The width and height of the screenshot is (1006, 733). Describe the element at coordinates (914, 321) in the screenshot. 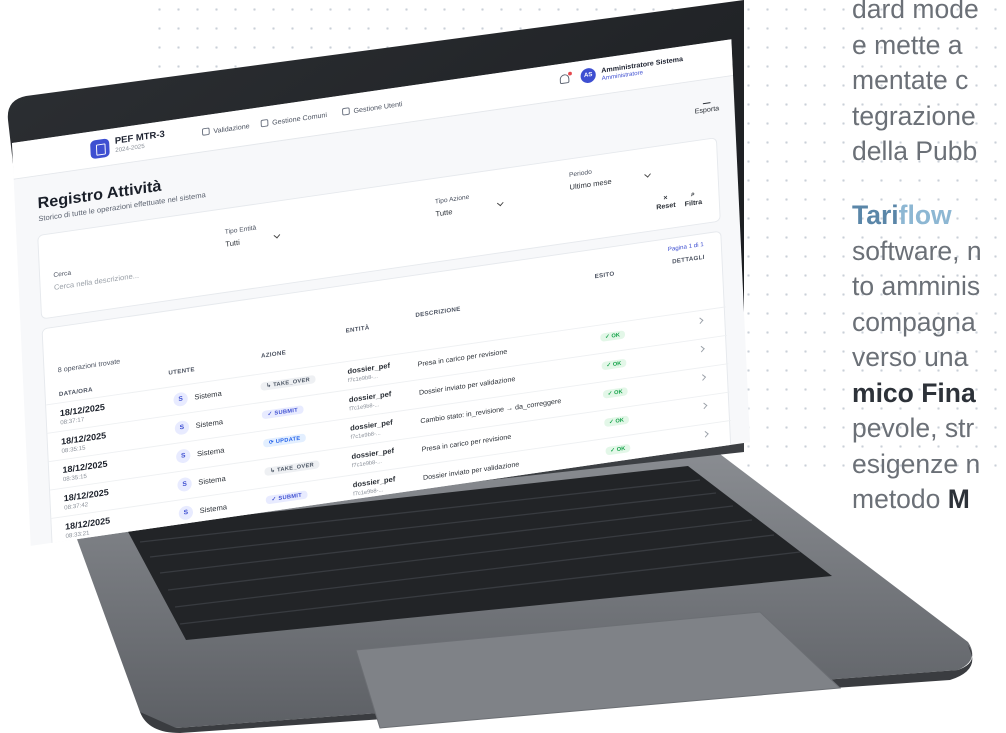

I see `copy-line: compagna` at that location.